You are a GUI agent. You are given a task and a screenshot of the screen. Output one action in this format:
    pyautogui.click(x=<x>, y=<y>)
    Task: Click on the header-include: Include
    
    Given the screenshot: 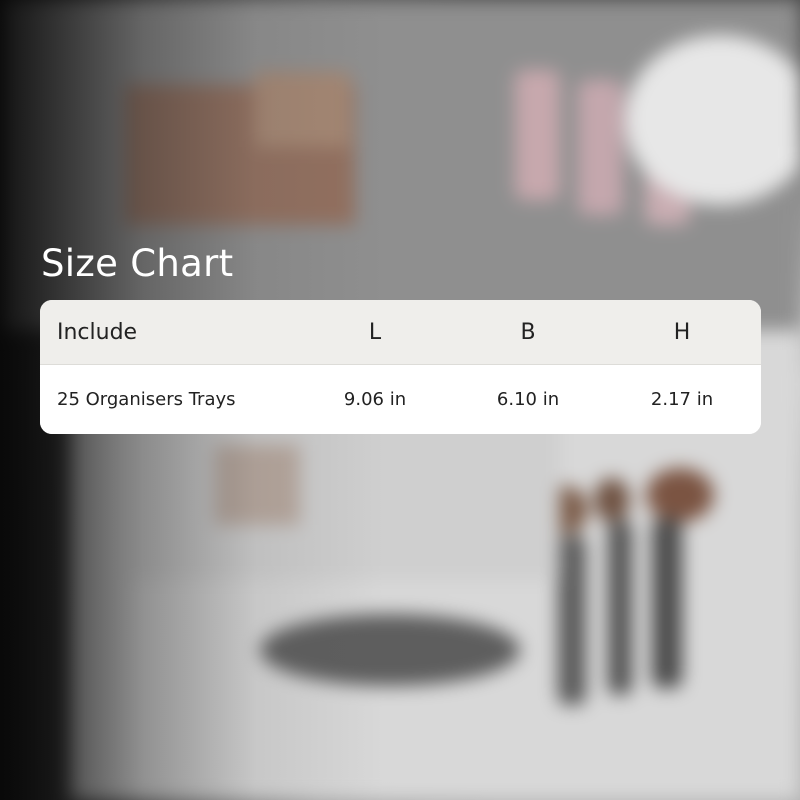 What is the action you would take?
    pyautogui.click(x=97, y=332)
    